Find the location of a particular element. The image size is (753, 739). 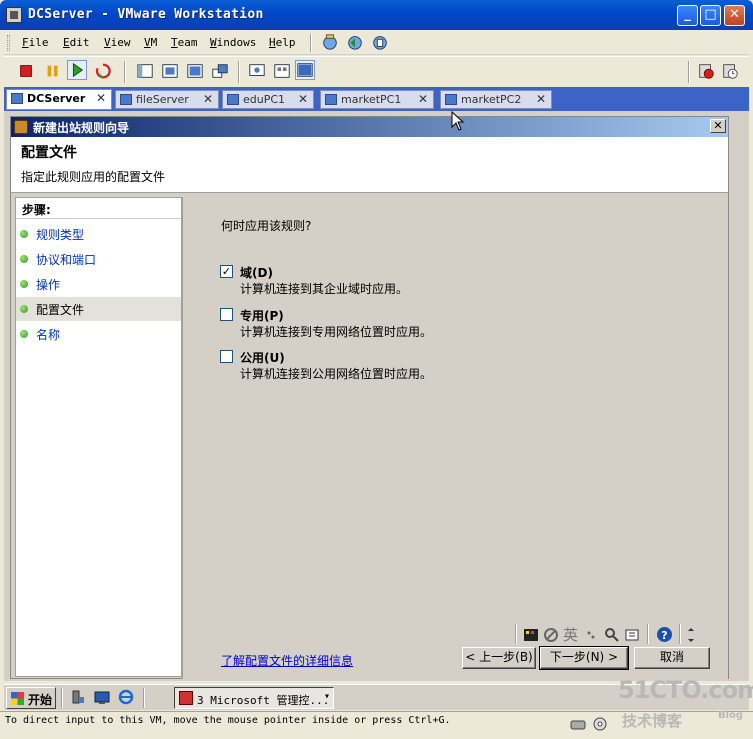

step-rule-type: 规则类型 is located at coordinates (98, 234).